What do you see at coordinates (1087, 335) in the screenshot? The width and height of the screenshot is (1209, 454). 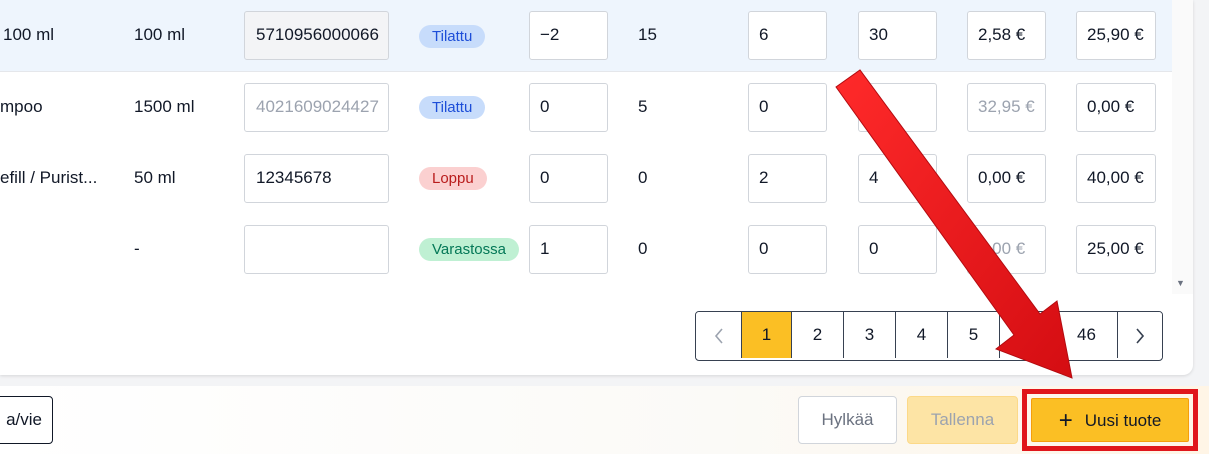 I see `page-button-last: 46` at bounding box center [1087, 335].